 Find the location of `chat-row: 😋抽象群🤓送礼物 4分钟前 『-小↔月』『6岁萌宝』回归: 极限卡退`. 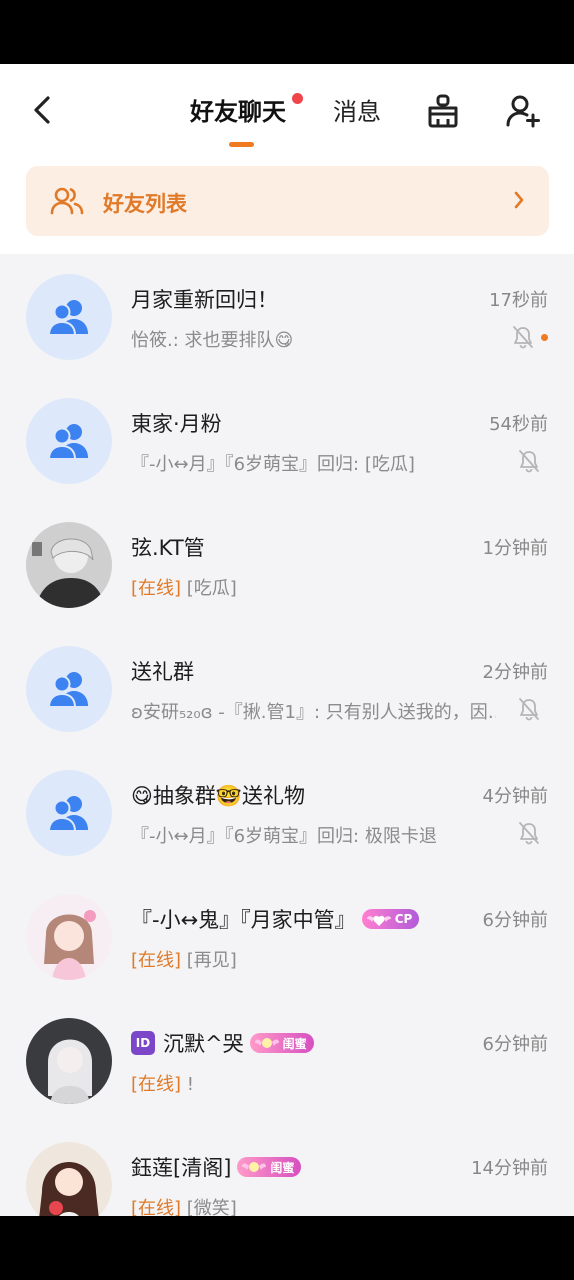

chat-row: 😋抽象群🤓送礼物 4分钟前 『-小↔月』『6岁萌宝』回归: 极限卡退 is located at coordinates (287, 812).